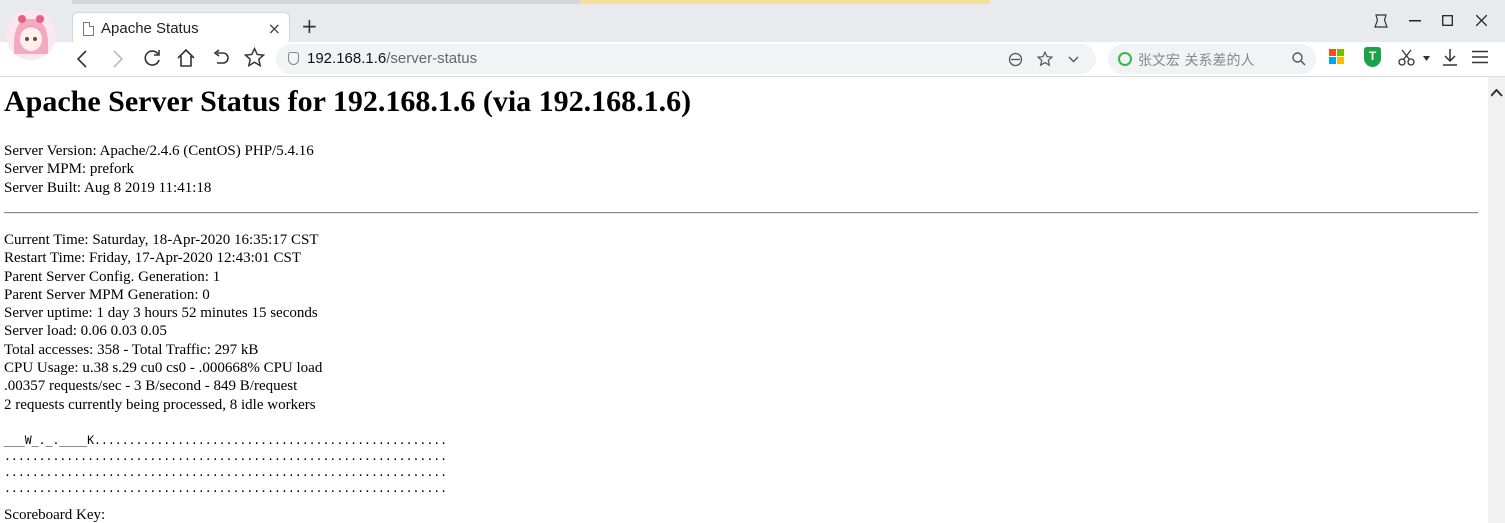 The width and height of the screenshot is (1505, 523). Describe the element at coordinates (88, 29) in the screenshot. I see `document-icon` at that location.